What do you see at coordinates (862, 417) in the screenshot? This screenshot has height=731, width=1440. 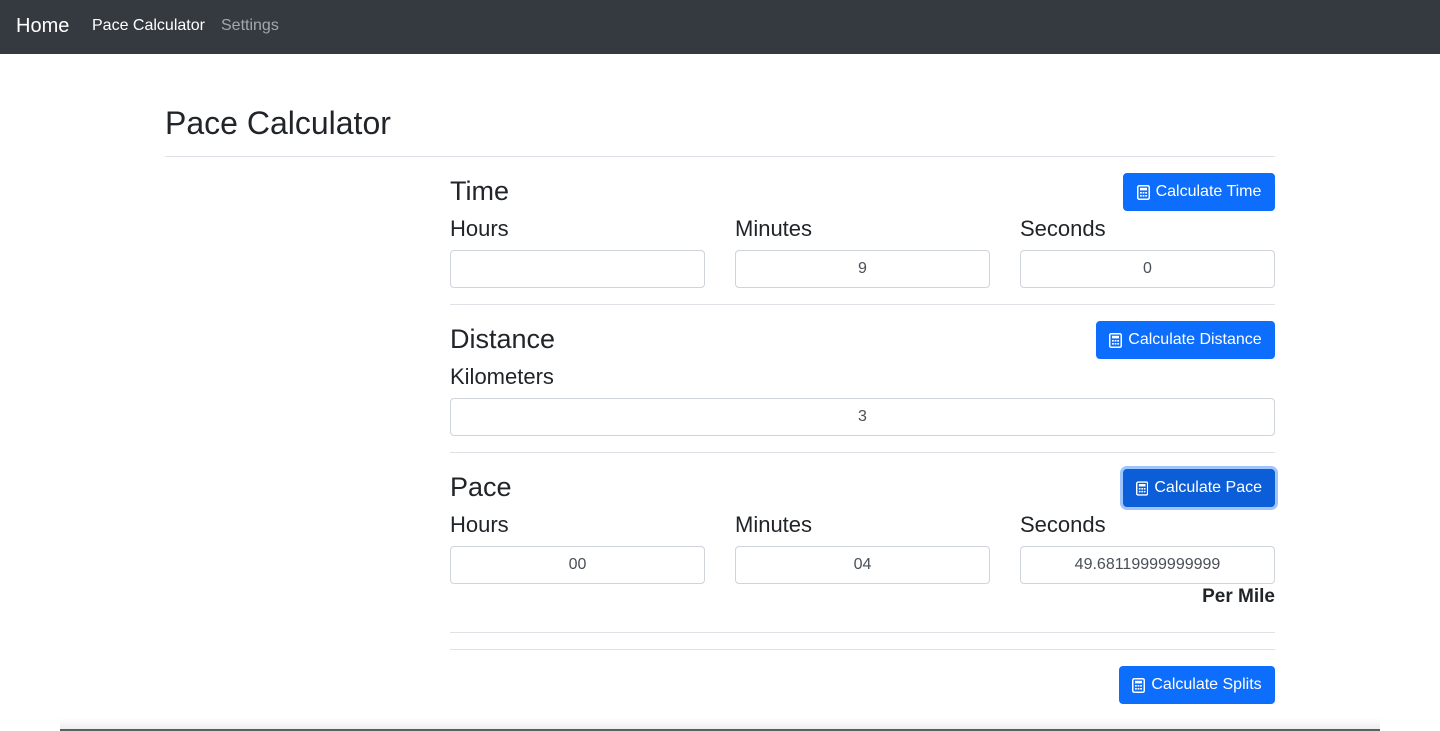 I see `distance-input` at bounding box center [862, 417].